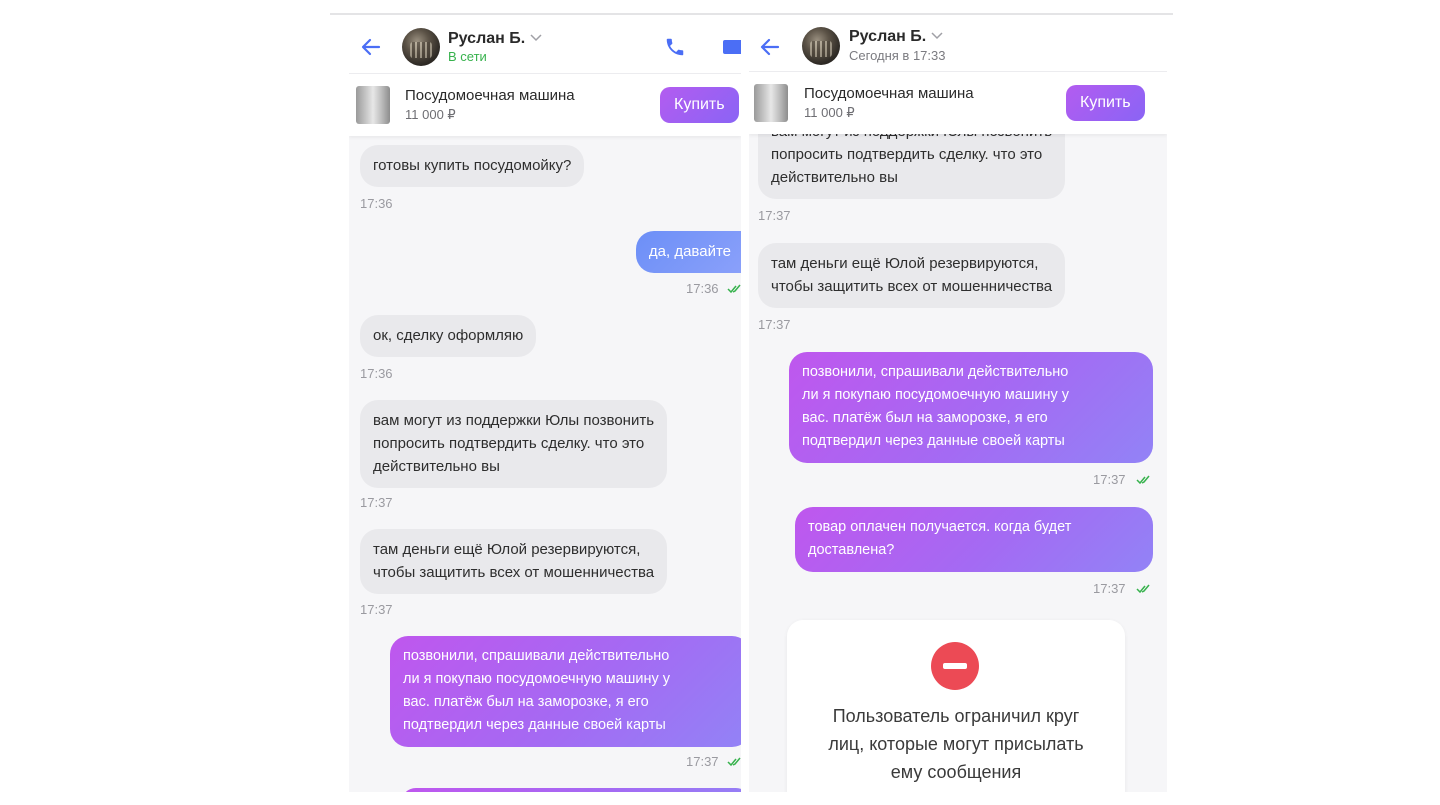  Describe the element at coordinates (545, 44) in the screenshot. I see `chat-header: Руслан Б. В сети` at that location.